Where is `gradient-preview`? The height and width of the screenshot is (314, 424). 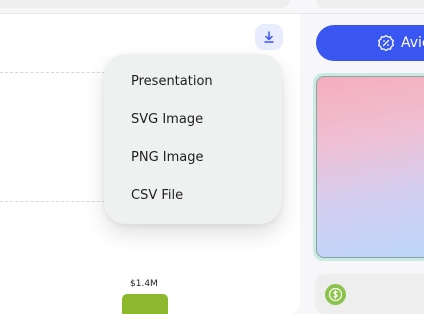 gradient-preview is located at coordinates (370, 167).